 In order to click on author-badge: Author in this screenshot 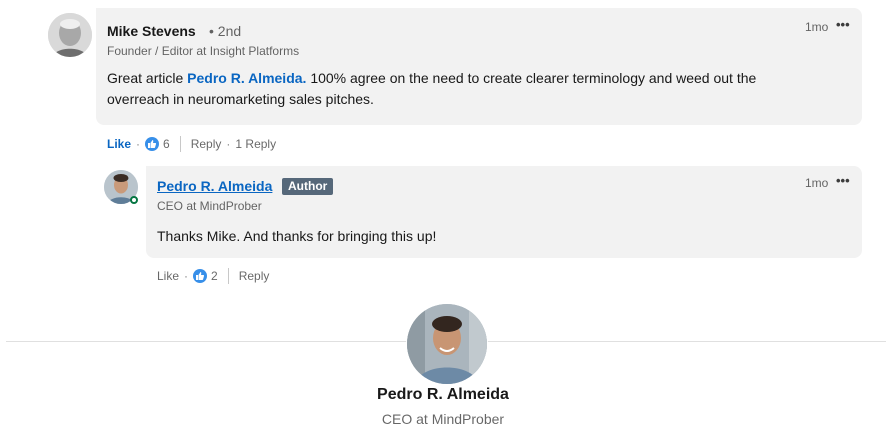, I will do `click(308, 186)`.